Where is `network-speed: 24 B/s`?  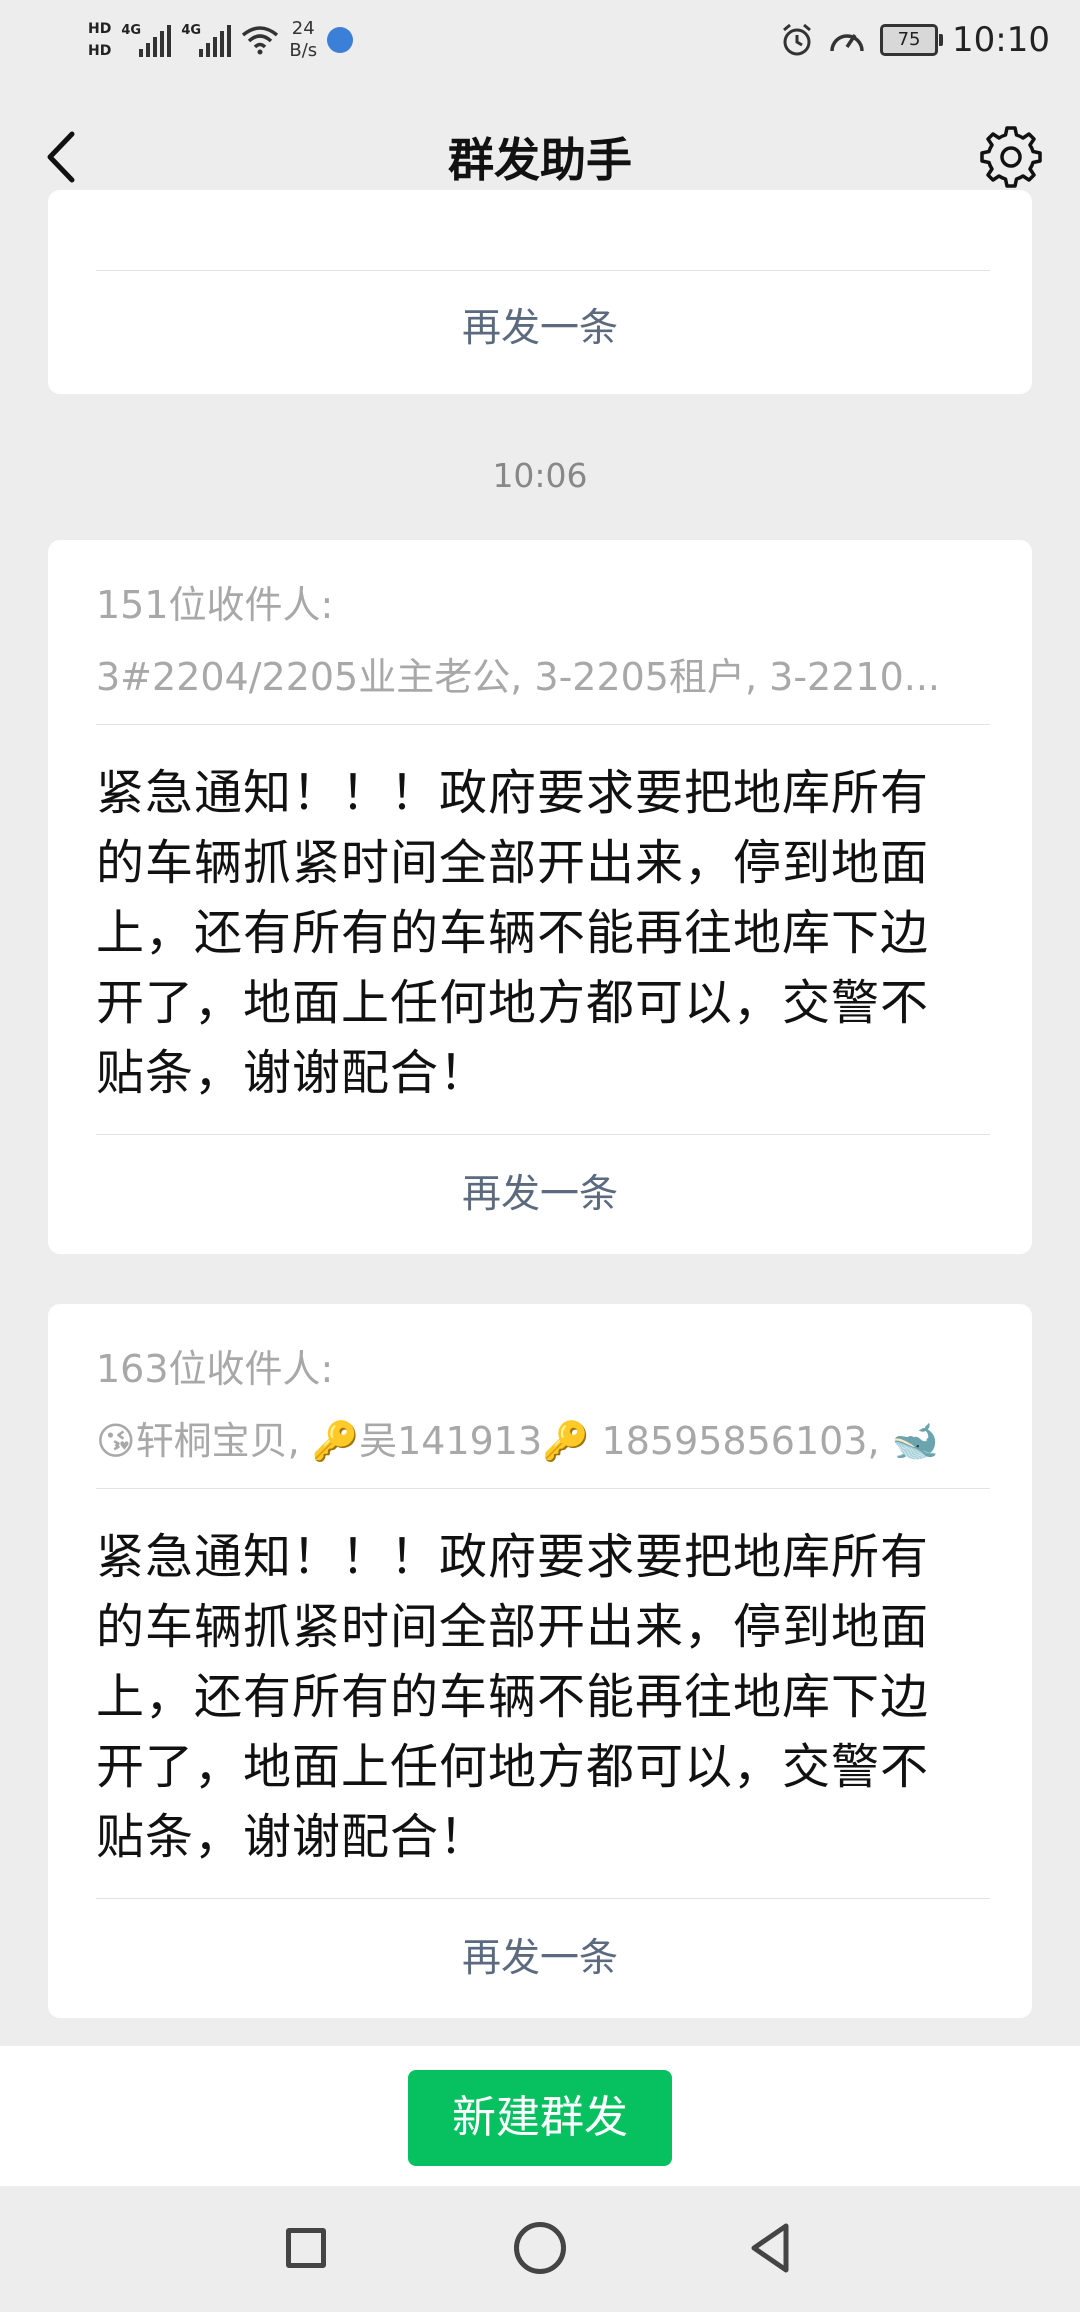
network-speed: 24 B/s is located at coordinates (303, 40).